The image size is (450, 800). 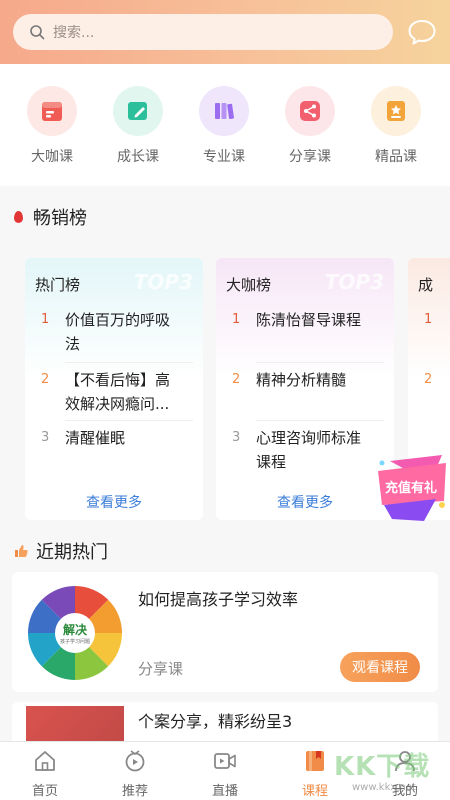 I want to click on award-icon, so click(x=396, y=111).